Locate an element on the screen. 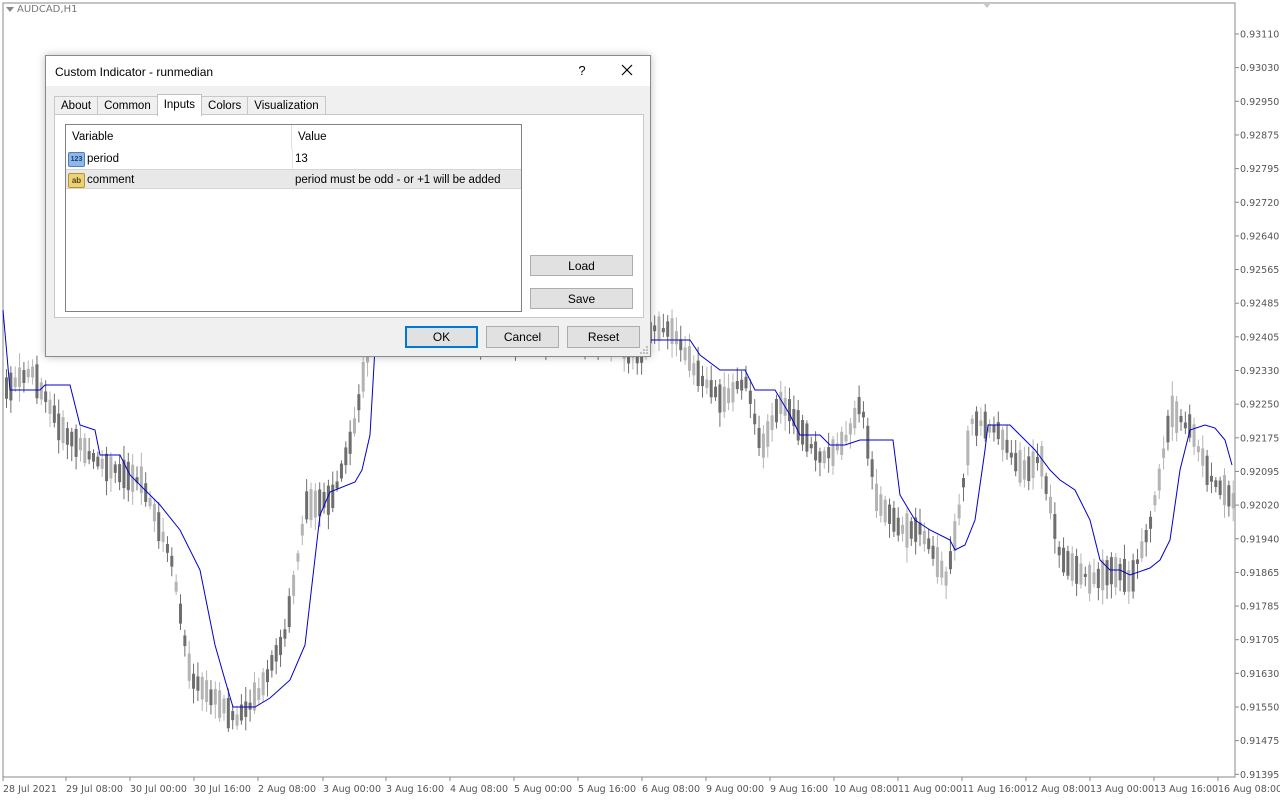  tab-about: About is located at coordinates (76, 106).